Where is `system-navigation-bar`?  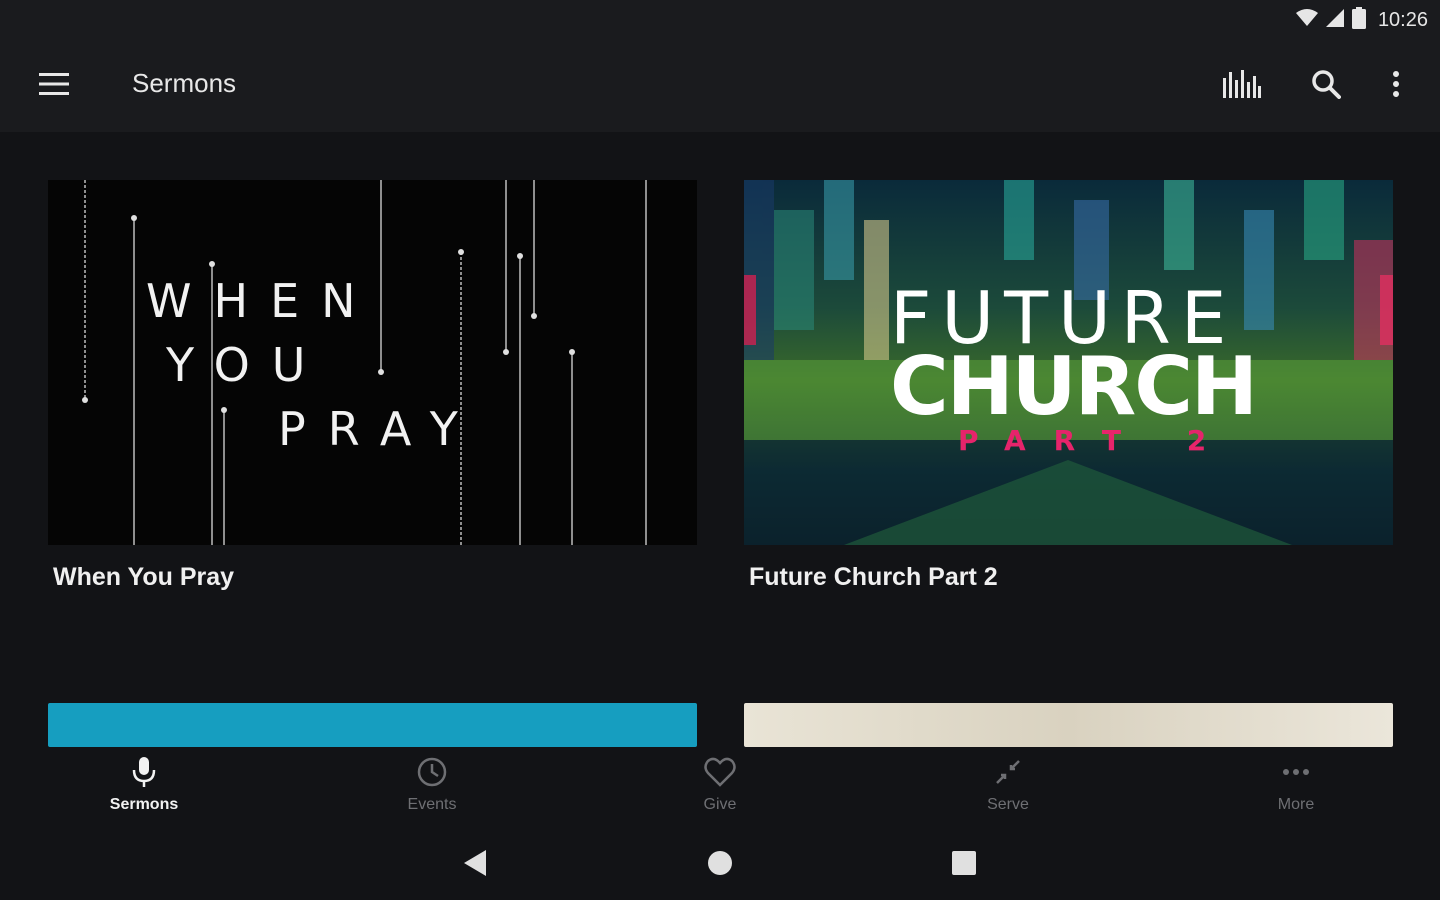
system-navigation-bar is located at coordinates (720, 863).